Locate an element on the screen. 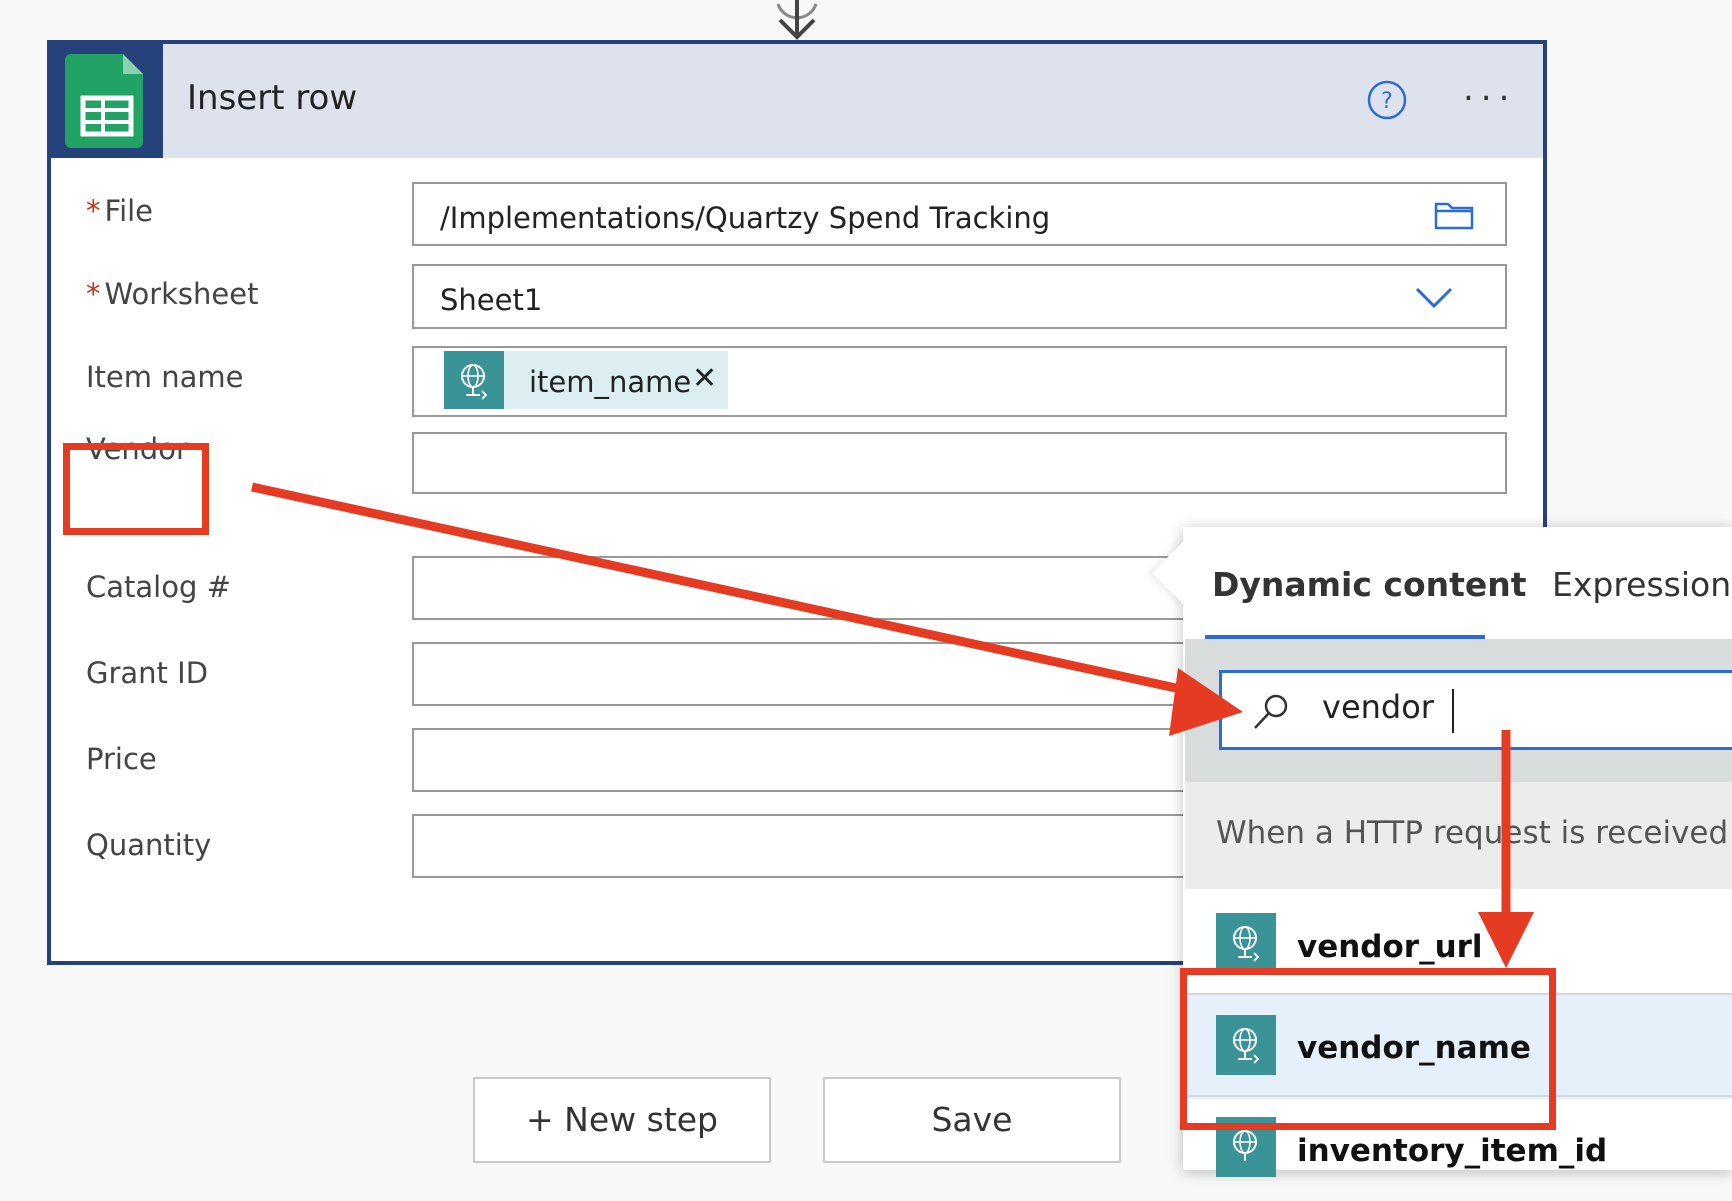  folder-icon is located at coordinates (1454, 215).